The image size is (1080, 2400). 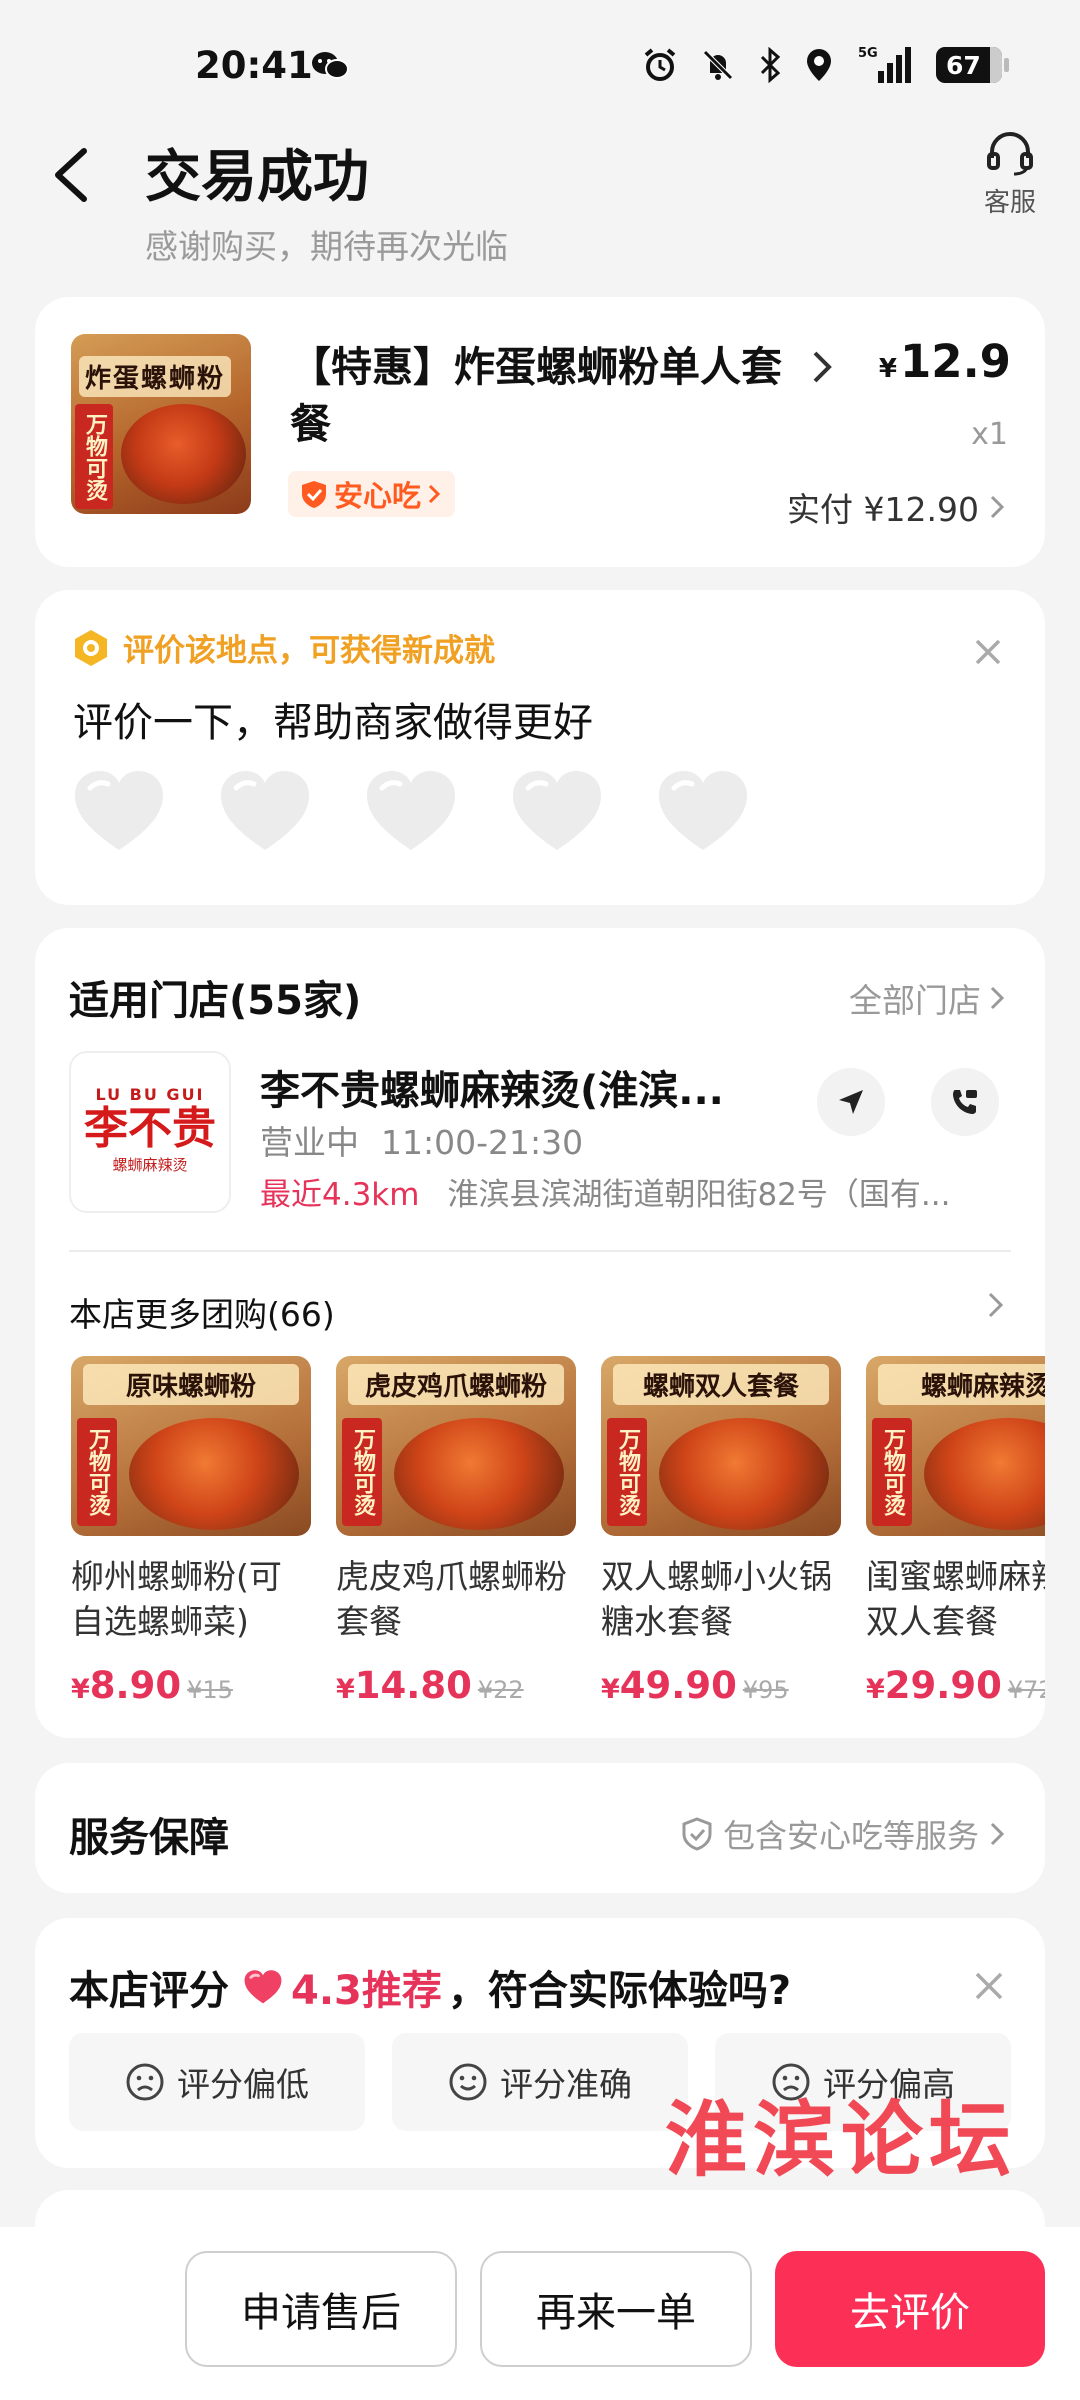 I want to click on deal-price-value: 8.90, so click(x=135, y=1685).